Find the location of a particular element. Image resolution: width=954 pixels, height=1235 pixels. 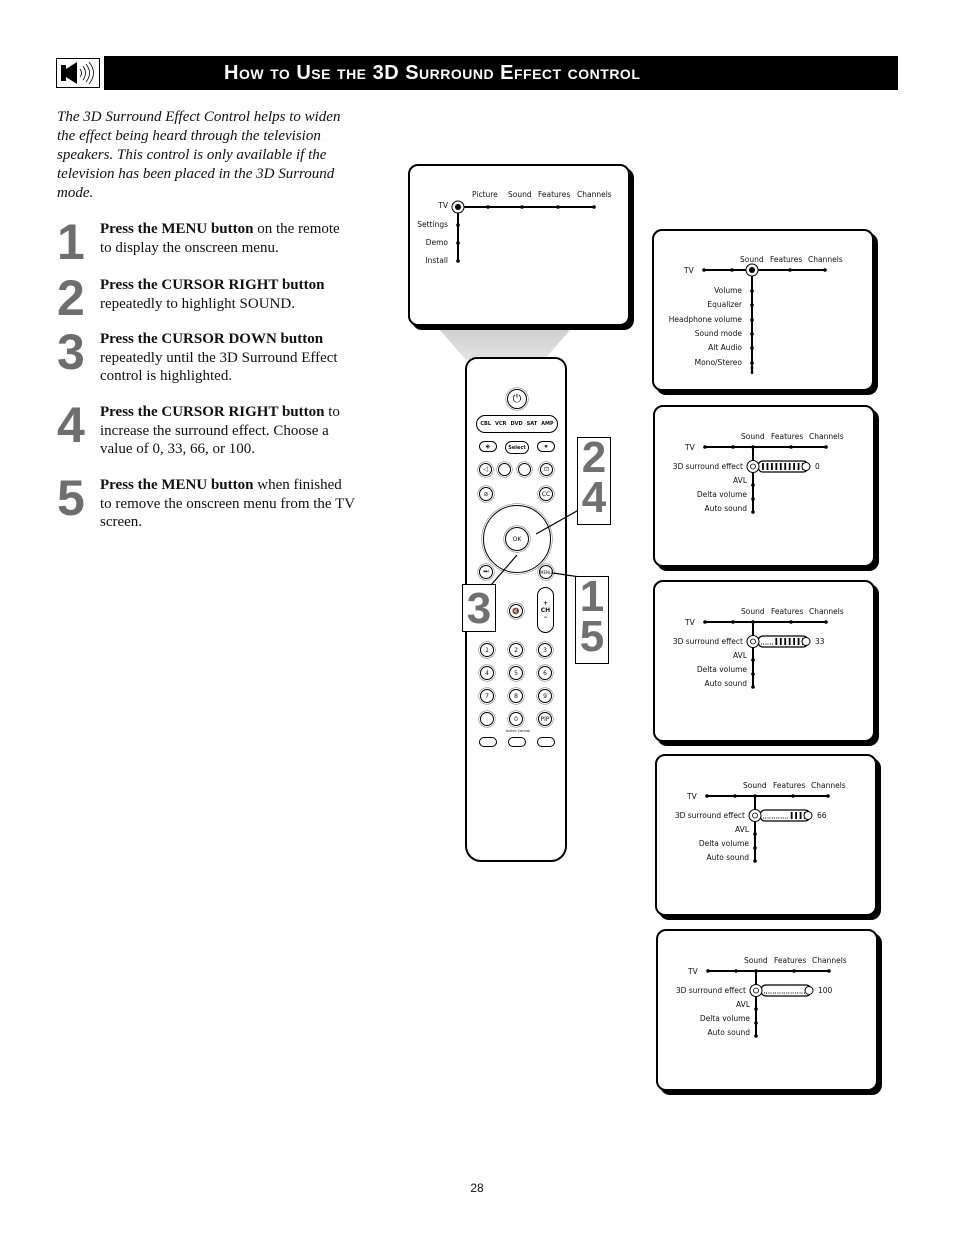

channel-rocker: + CH – is located at coordinates (545, 610).